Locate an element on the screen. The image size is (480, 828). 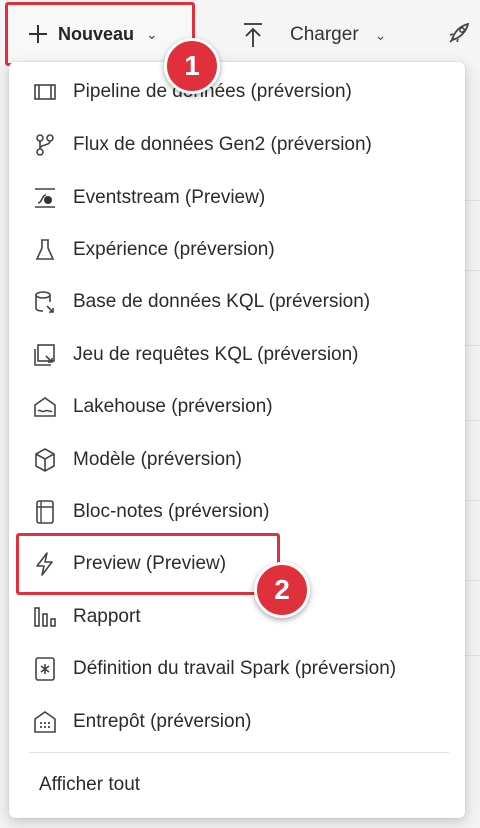
menu-item-model: Modèle (préversion) is located at coordinates (237, 460).